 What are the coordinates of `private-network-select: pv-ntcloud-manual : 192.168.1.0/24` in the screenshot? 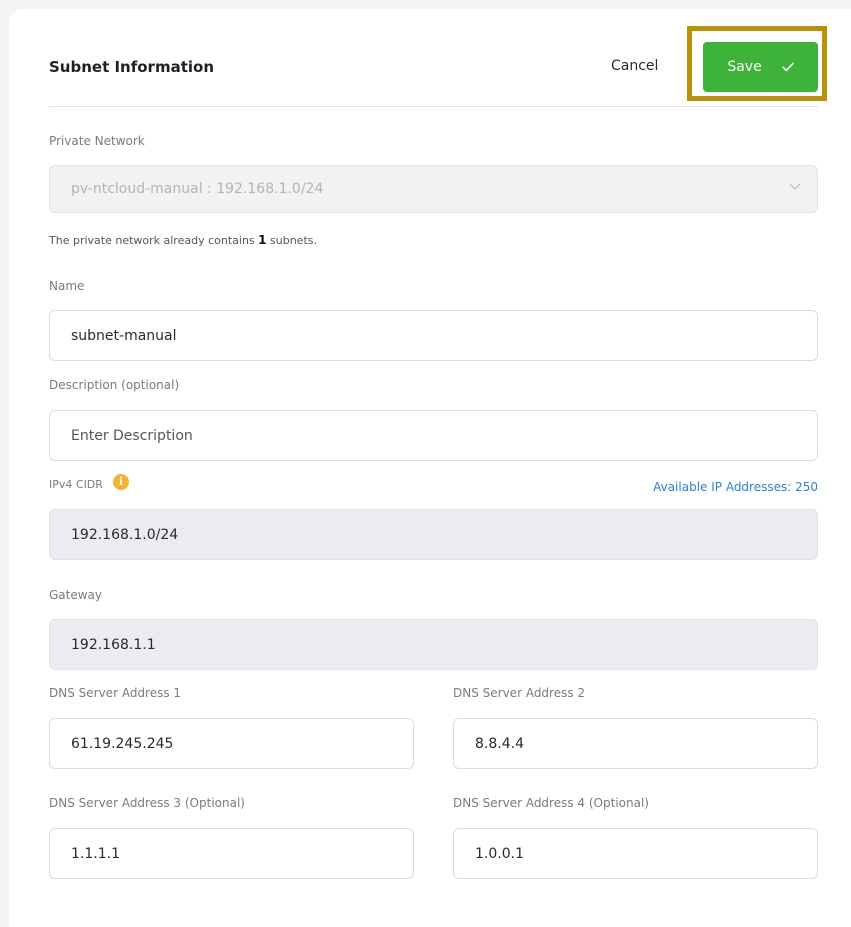 It's located at (433, 189).